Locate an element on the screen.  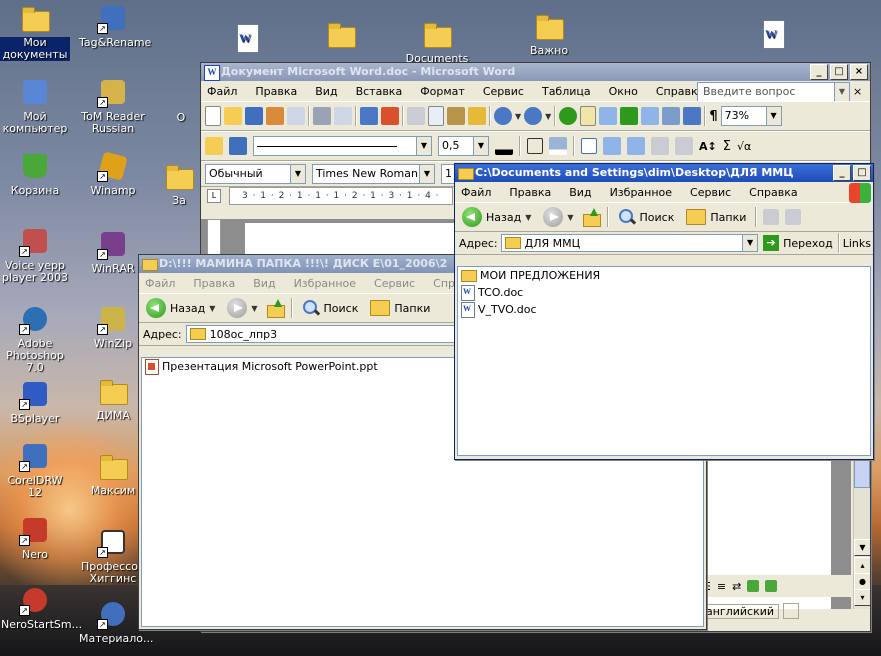
redo-dropdown-icon: ▼ is located at coordinates (548, 116).